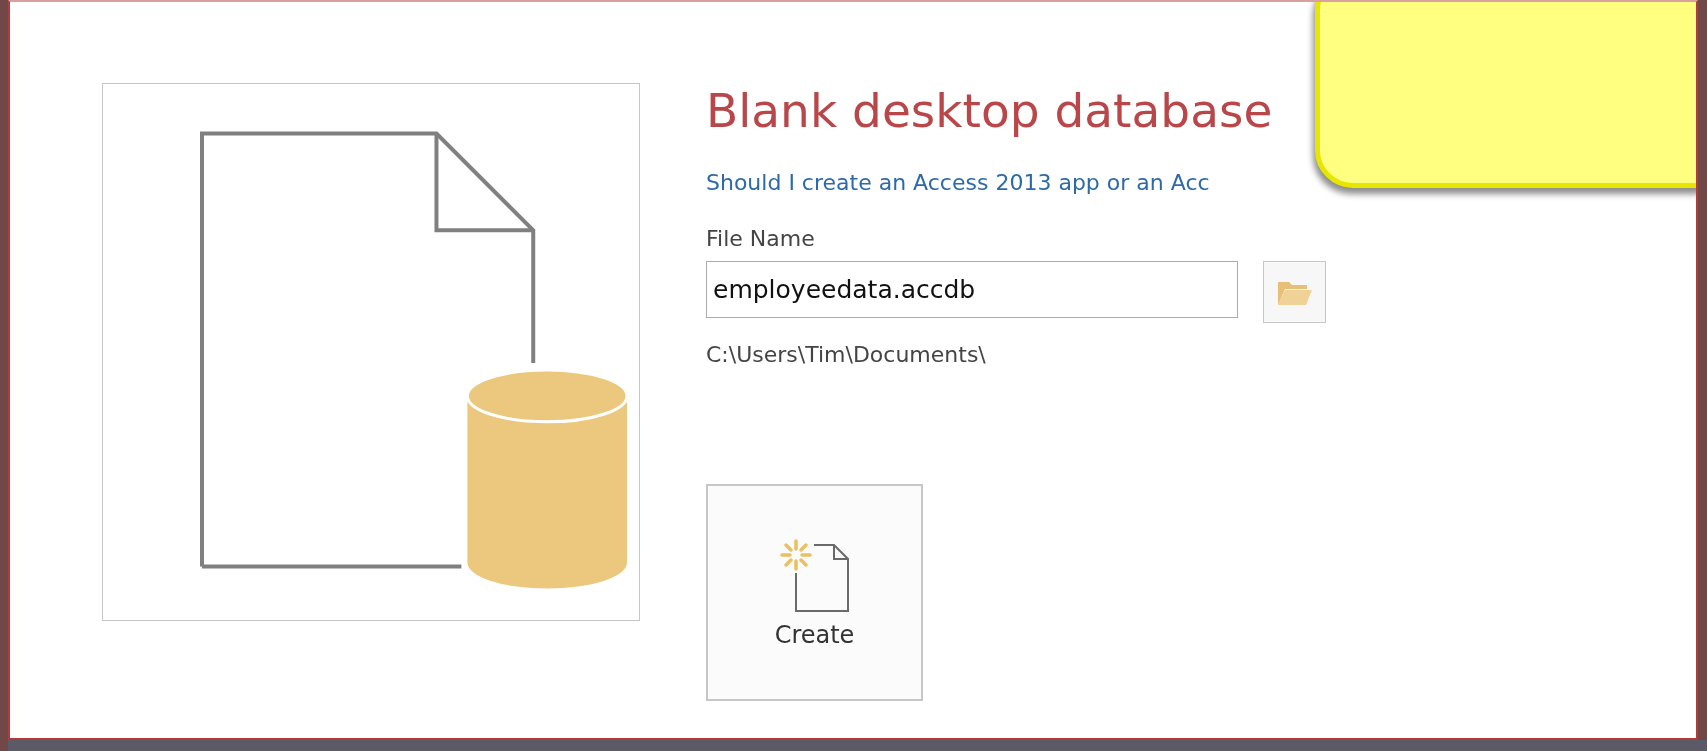 The width and height of the screenshot is (1707, 751). I want to click on browse-button, so click(1294, 292).